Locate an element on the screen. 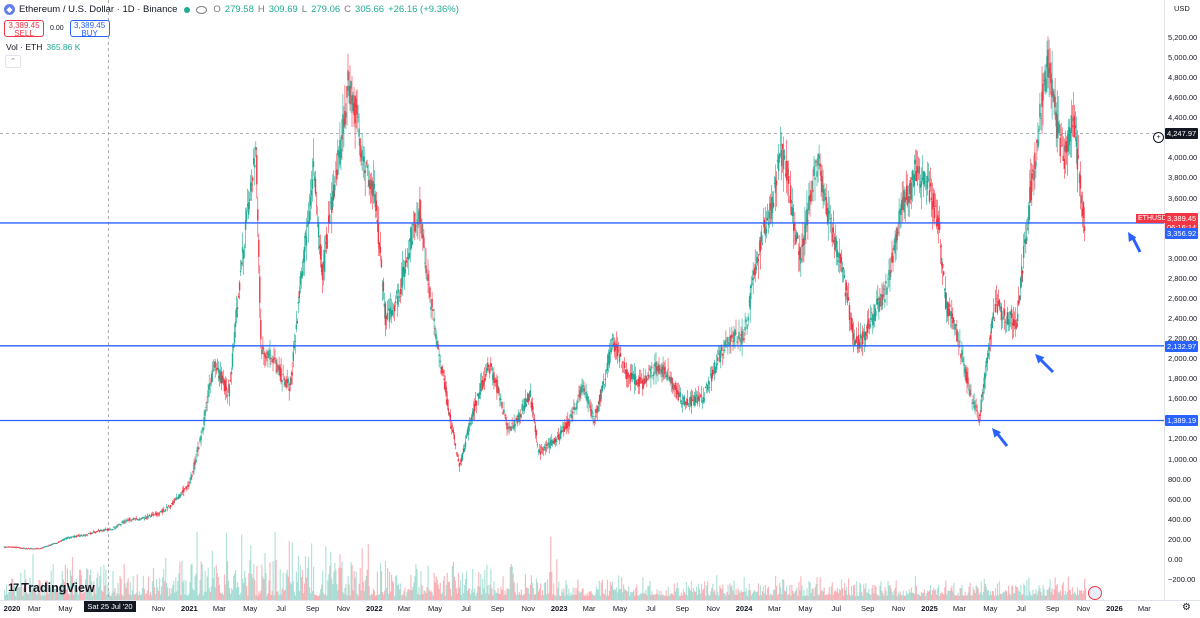  tradingview-logo: 17 TradingView is located at coordinates (51, 588).